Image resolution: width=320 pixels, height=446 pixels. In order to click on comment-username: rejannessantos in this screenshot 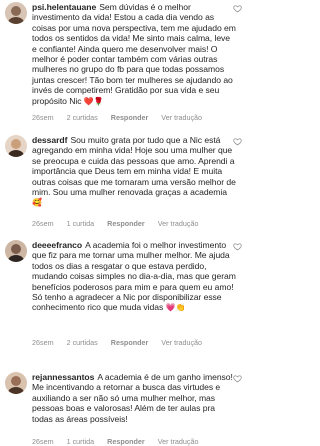, I will do `click(63, 377)`.